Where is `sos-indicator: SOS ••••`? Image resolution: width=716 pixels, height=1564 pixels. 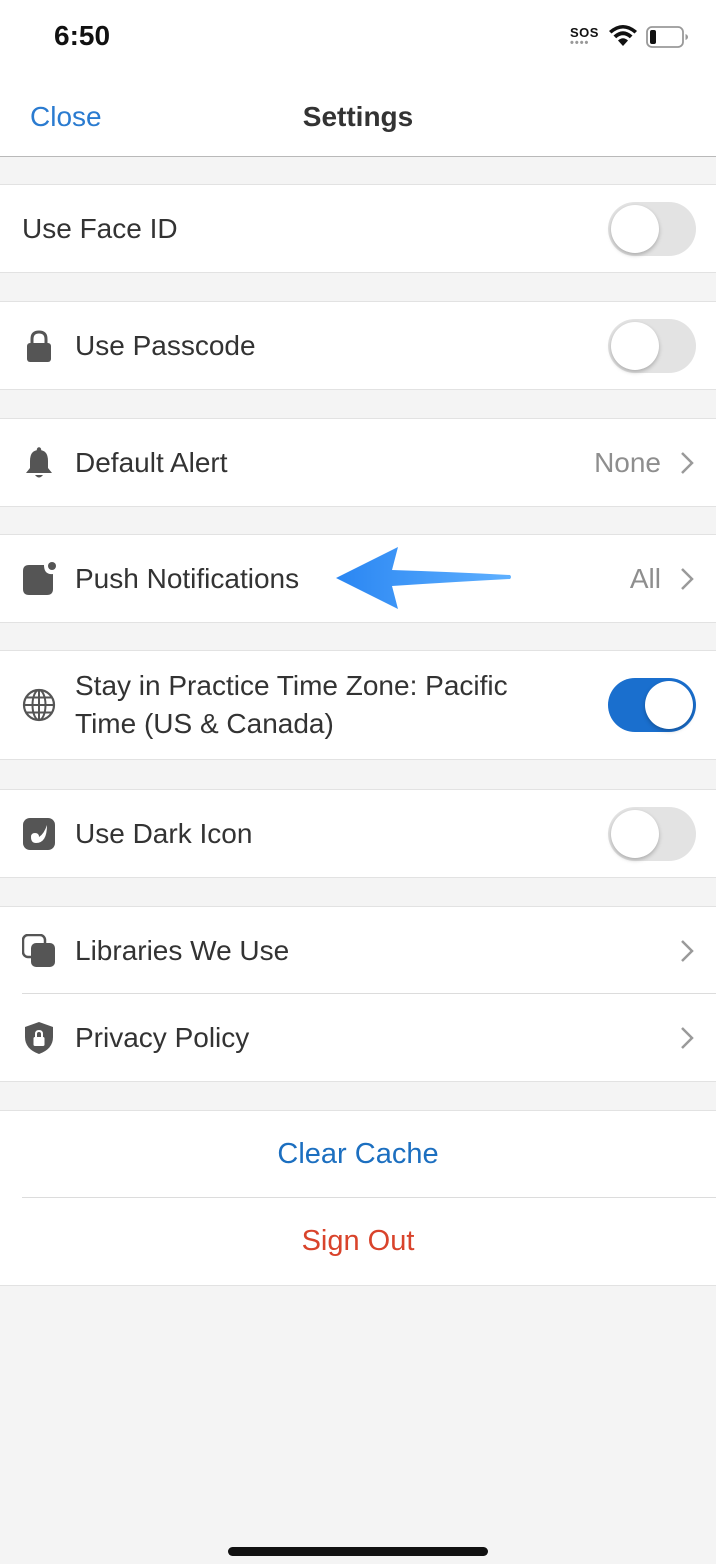 sos-indicator: SOS •••• is located at coordinates (584, 37).